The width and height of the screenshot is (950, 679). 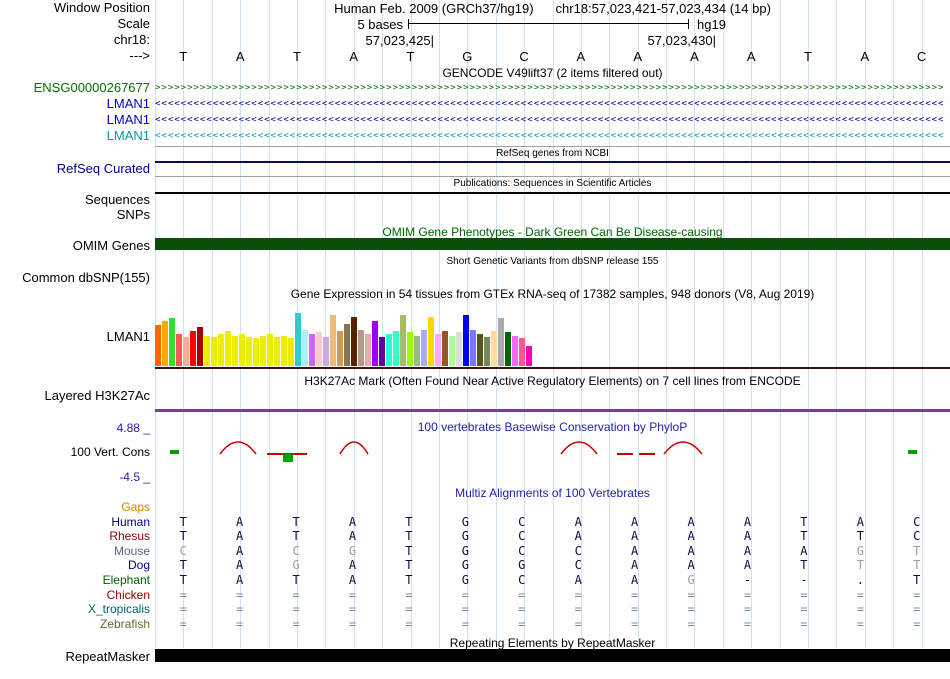 I want to click on common-dbsnp-label: Common dbSNP(155), so click(x=75, y=278).